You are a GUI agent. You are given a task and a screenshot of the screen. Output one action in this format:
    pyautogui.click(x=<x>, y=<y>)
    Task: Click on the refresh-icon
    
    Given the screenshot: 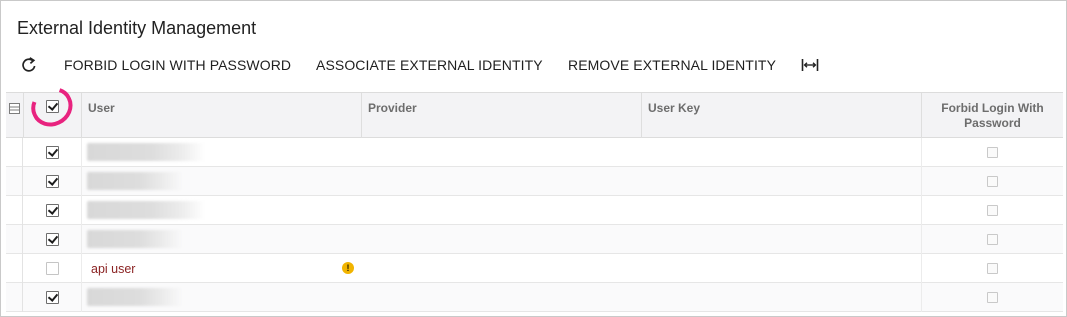 What is the action you would take?
    pyautogui.click(x=29, y=65)
    